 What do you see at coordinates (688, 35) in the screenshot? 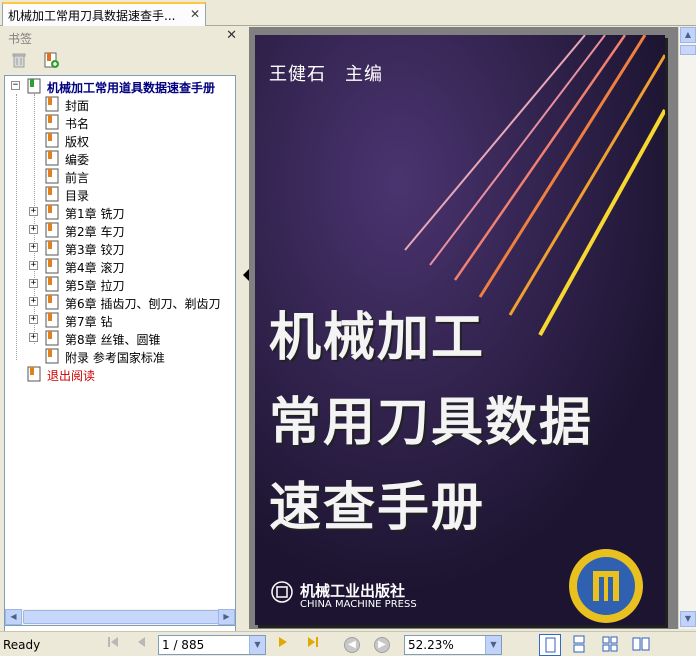
I see `scroll-up-icon: ▲` at bounding box center [688, 35].